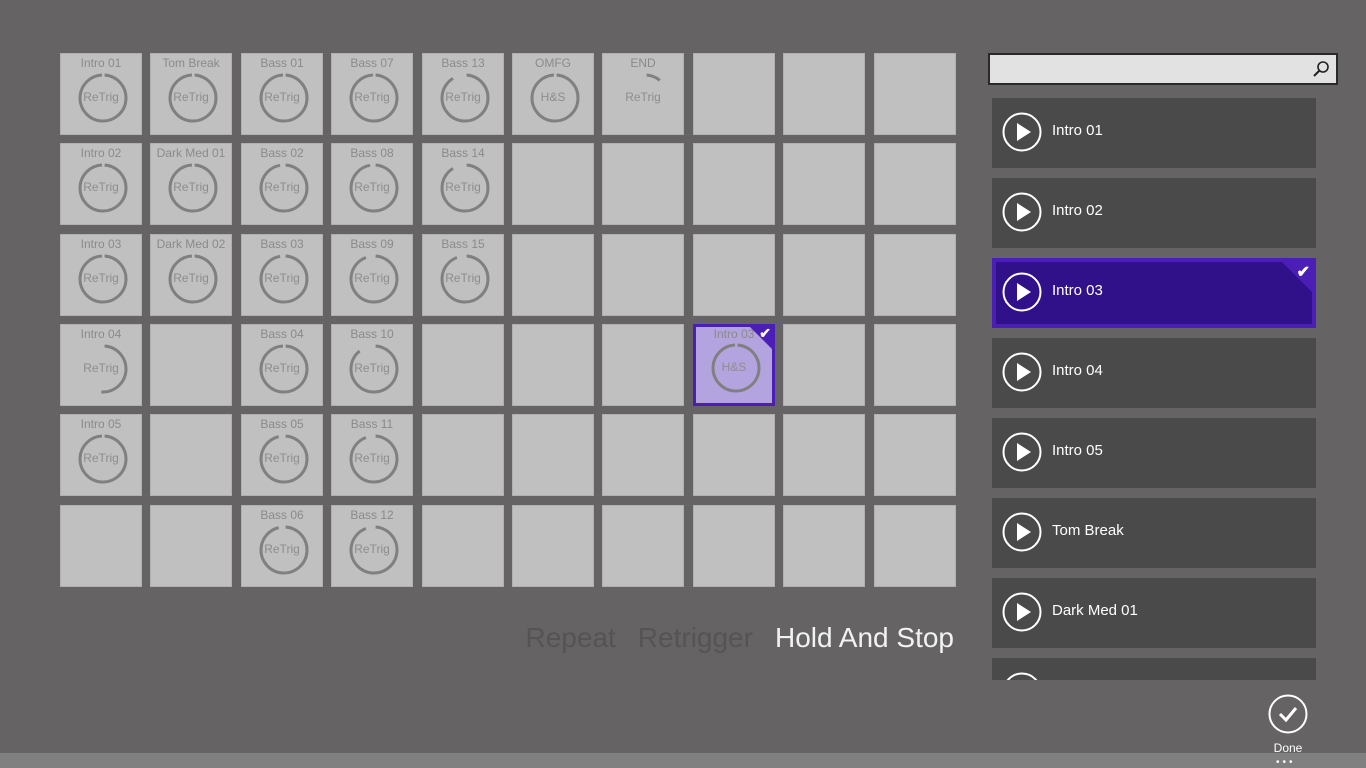 The height and width of the screenshot is (768, 1366). What do you see at coordinates (1154, 373) in the screenshot?
I see `sample-item: Intro 04` at bounding box center [1154, 373].